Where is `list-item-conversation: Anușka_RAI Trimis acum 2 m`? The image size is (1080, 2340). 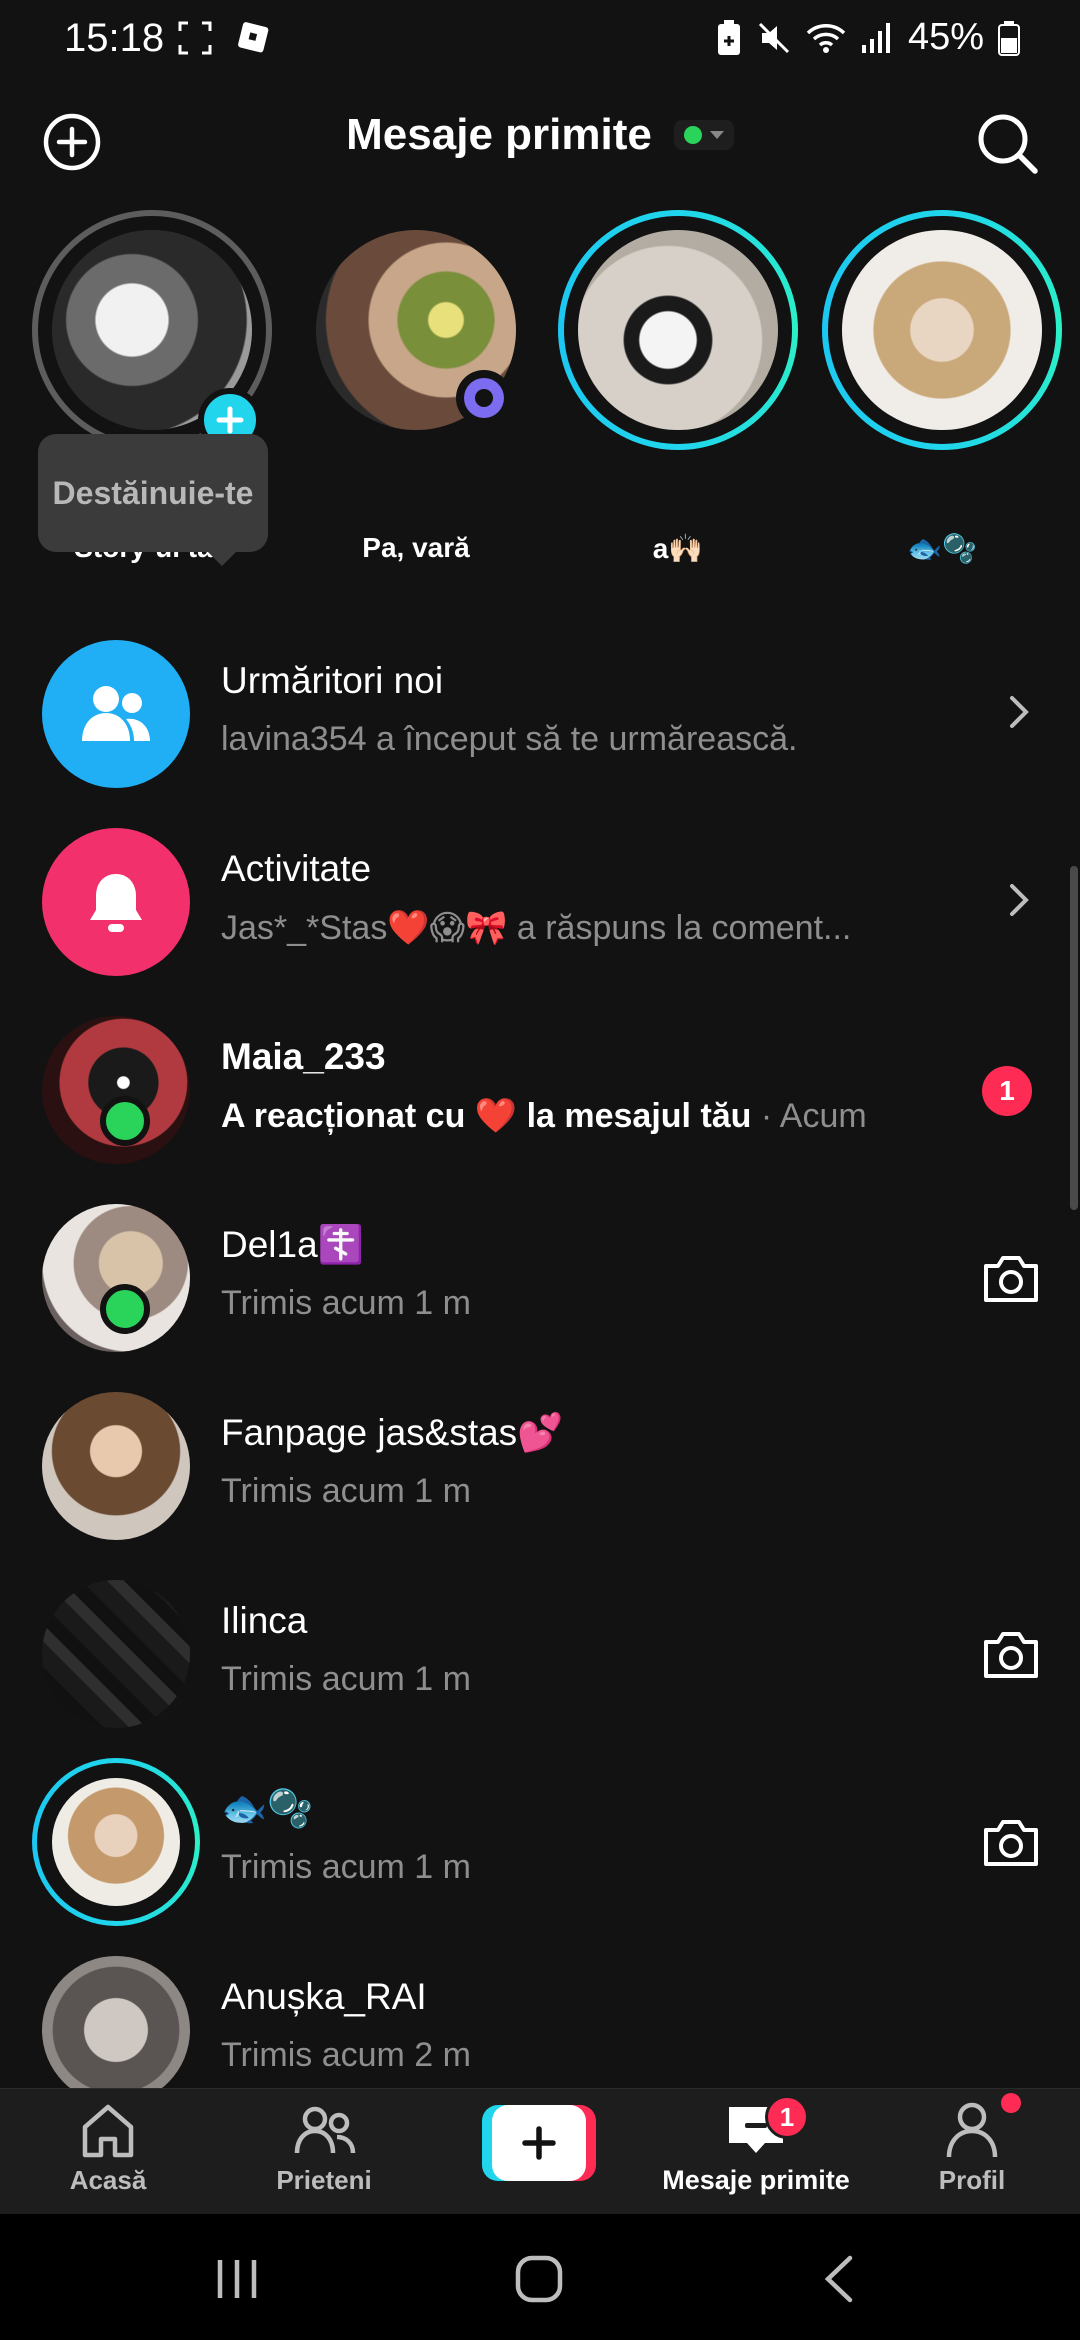
list-item-conversation: Anușka_RAI Trimis acum 2 m is located at coordinates (540, 2012).